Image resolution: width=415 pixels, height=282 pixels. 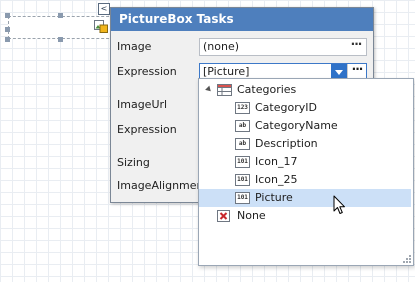 What do you see at coordinates (104, 9) in the screenshot?
I see `smart-tag-button: <` at bounding box center [104, 9].